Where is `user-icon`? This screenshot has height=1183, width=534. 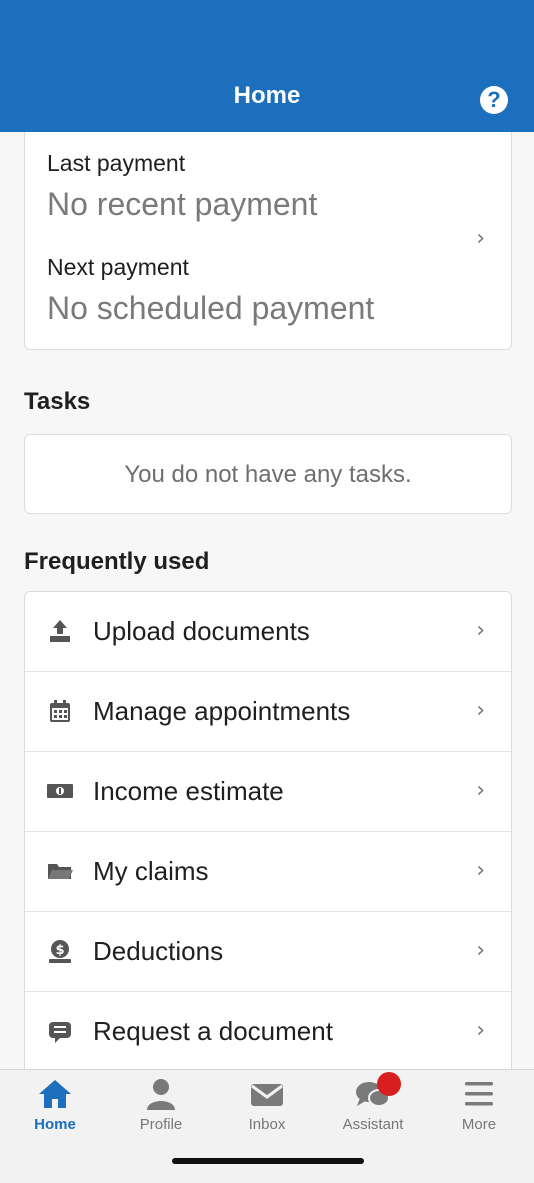
user-icon is located at coordinates (161, 1094).